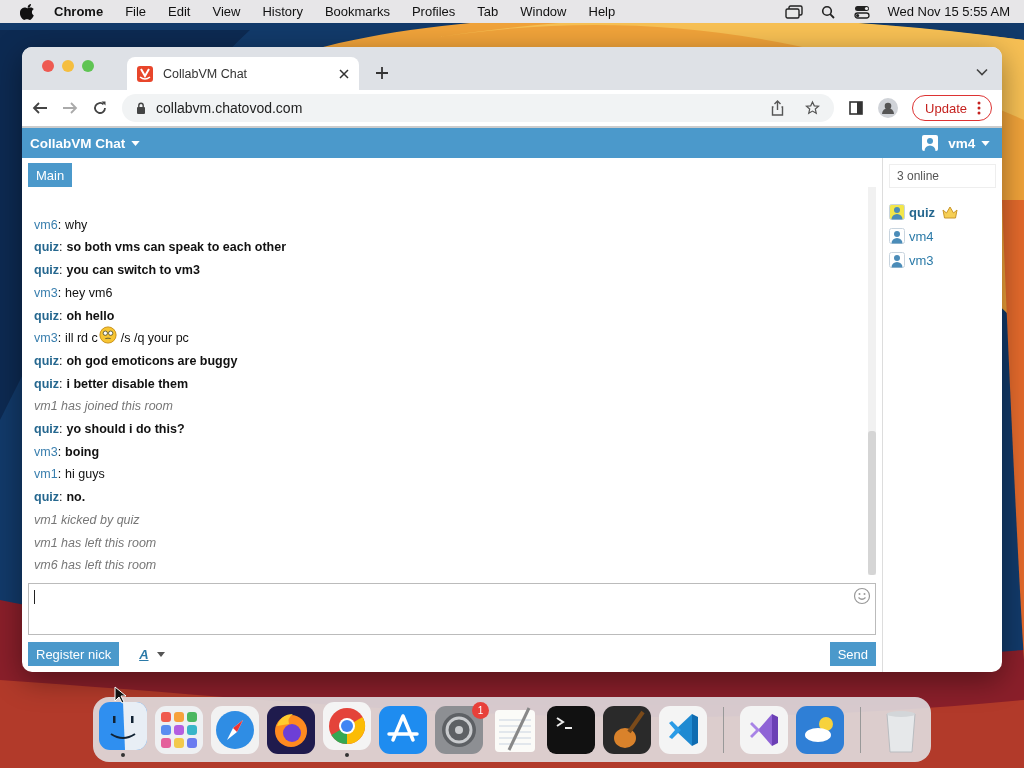  I want to click on browser-tab: CollabVM Chat, so click(243, 73).